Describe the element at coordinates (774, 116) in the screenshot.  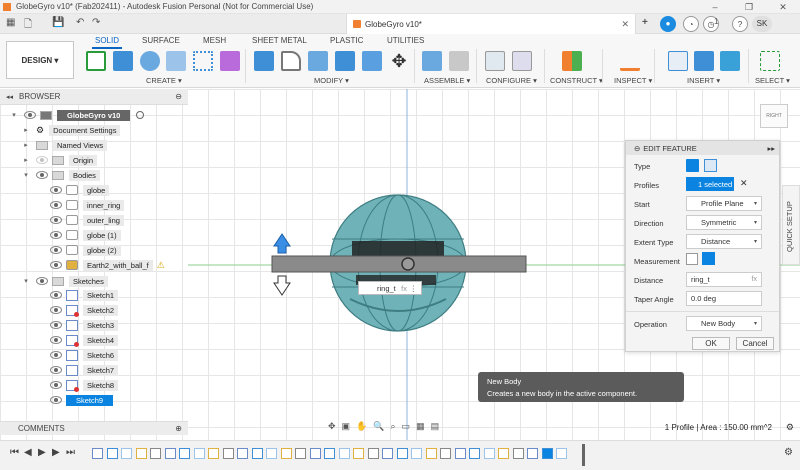
I see `view-cube: RIGHT` at that location.